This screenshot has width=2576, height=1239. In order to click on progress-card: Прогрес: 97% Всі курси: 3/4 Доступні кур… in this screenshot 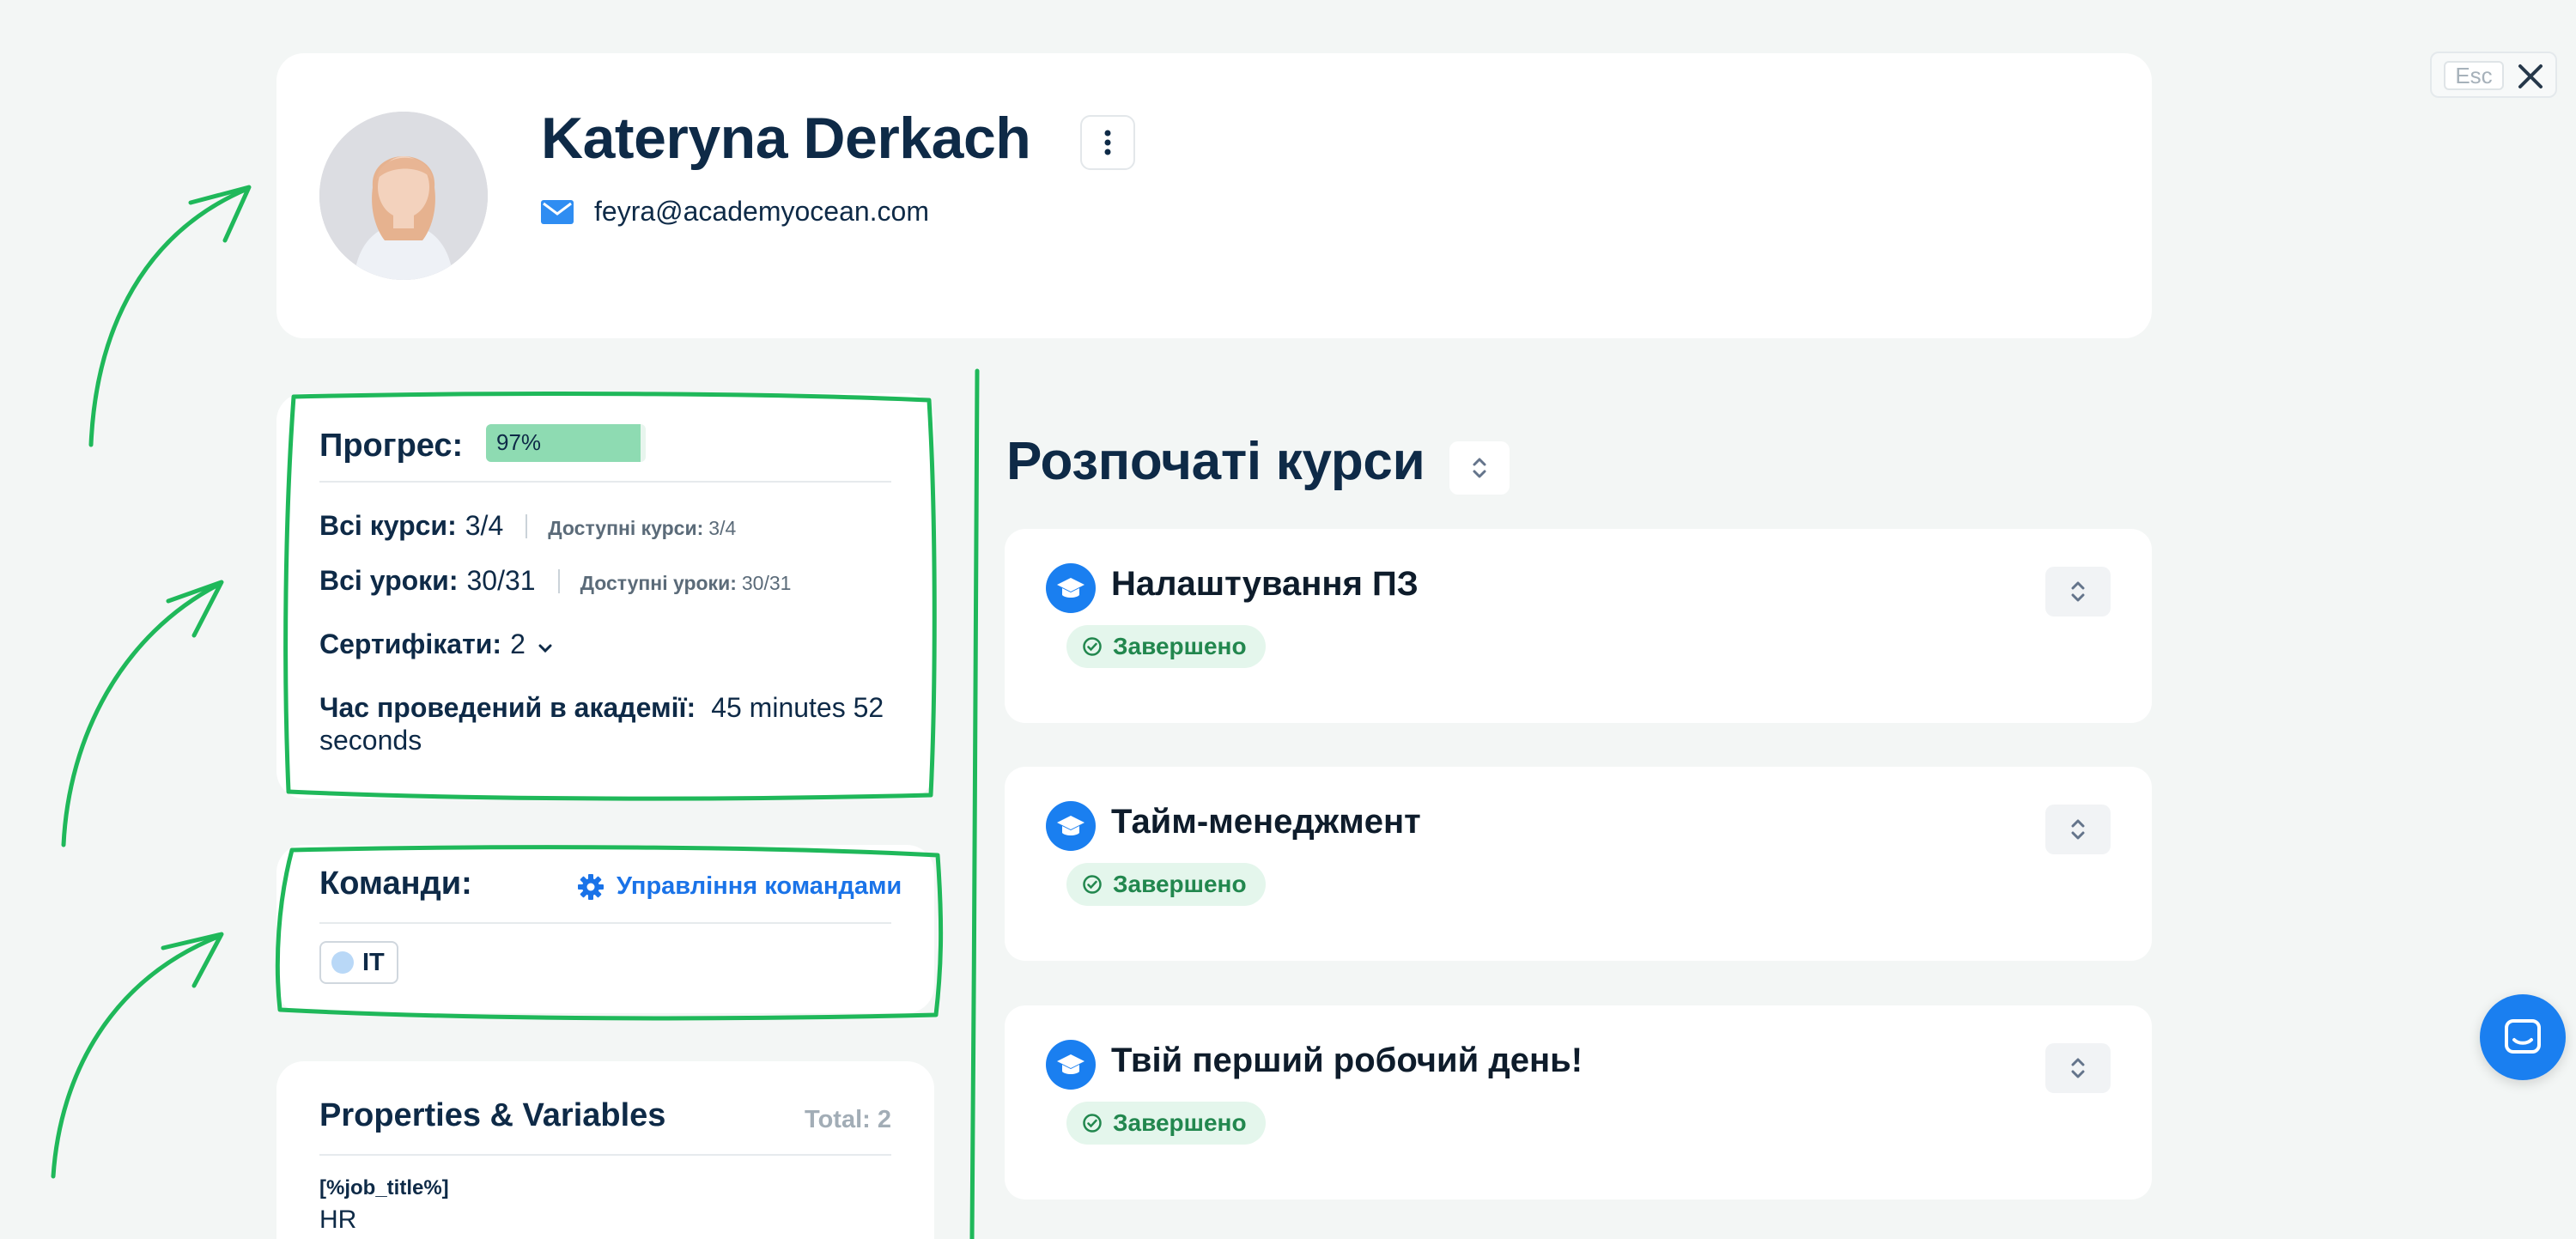, I will do `click(605, 596)`.